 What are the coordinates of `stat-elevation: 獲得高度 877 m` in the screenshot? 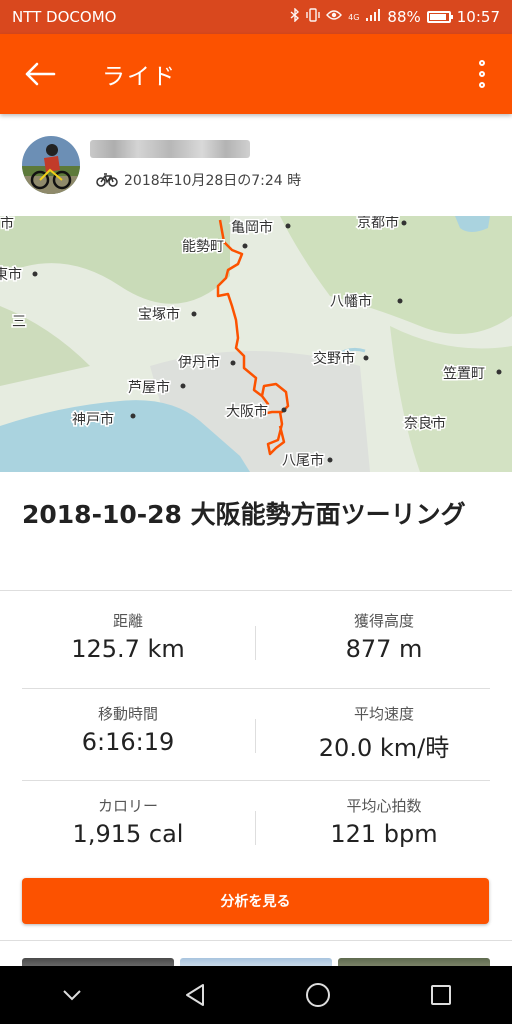 It's located at (384, 636).